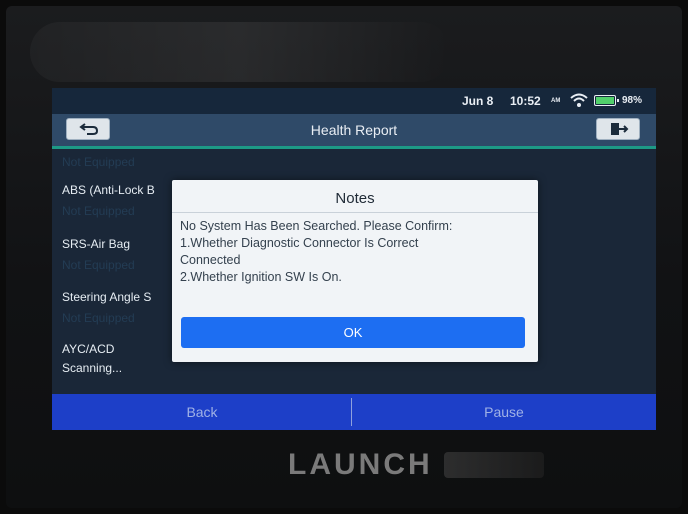 The image size is (688, 514). I want to click on dialog-divider, so click(355, 212).